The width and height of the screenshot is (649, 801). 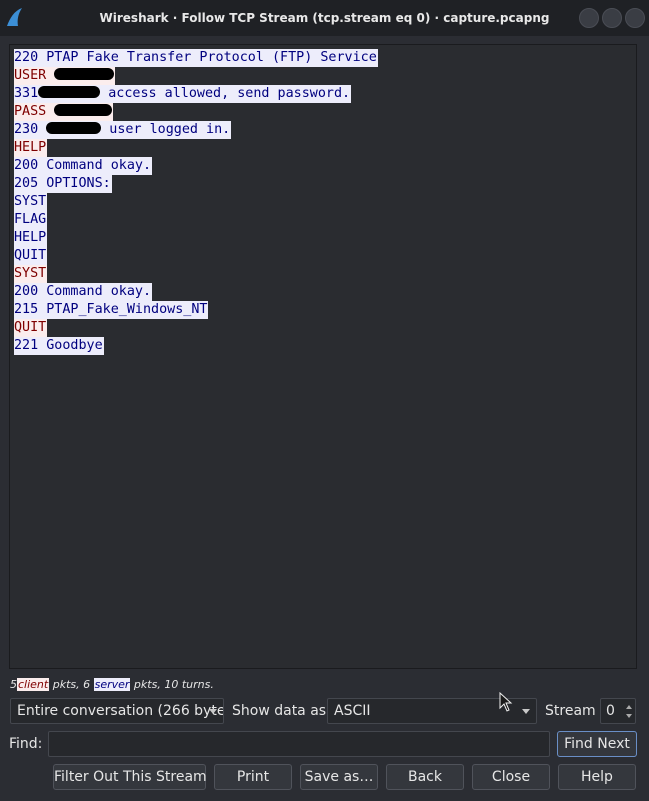 I want to click on line-text: 221 Goodbye, so click(x=59, y=346).